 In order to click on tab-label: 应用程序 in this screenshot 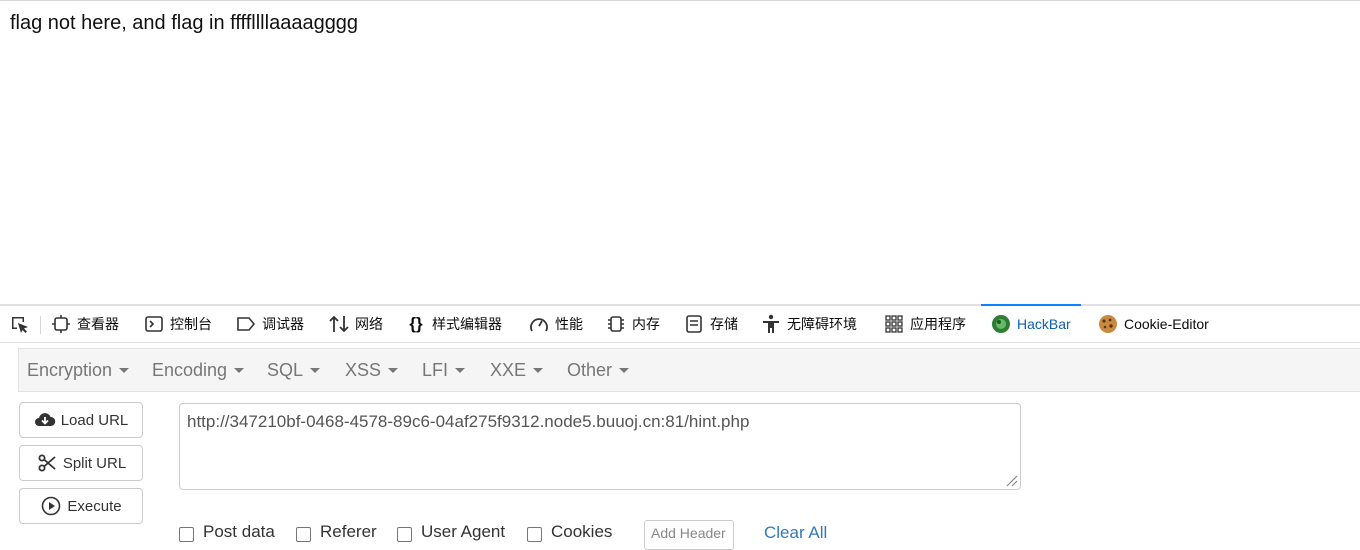, I will do `click(938, 324)`.